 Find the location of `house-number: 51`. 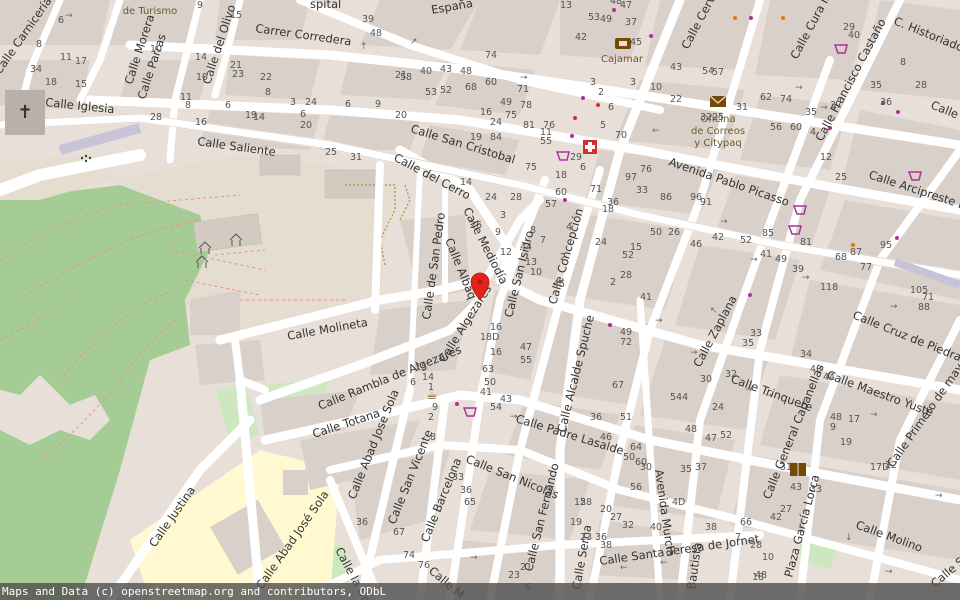

house-number: 51 is located at coordinates (626, 417).